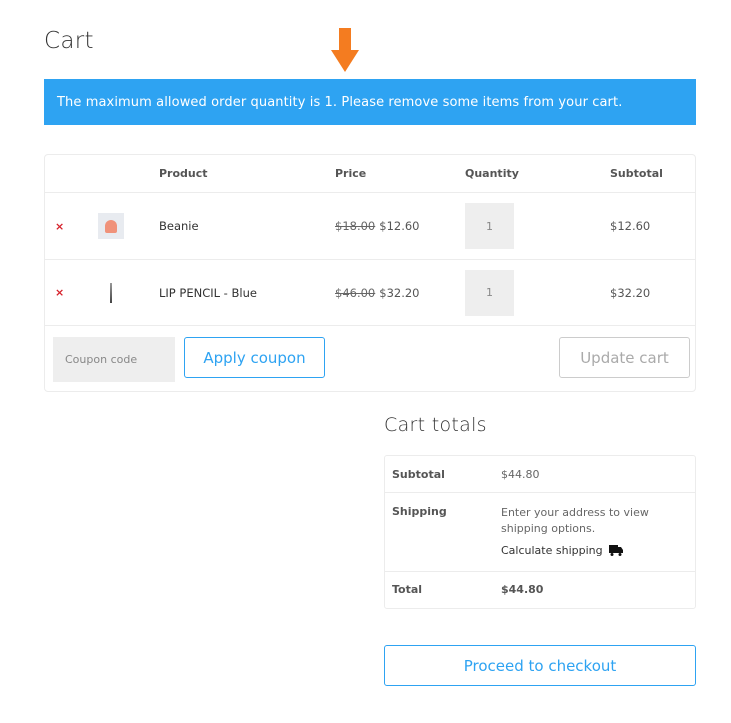 Image resolution: width=731 pixels, height=723 pixels. What do you see at coordinates (630, 292) in the screenshot?
I see `item-subtotal: $32.20` at bounding box center [630, 292].